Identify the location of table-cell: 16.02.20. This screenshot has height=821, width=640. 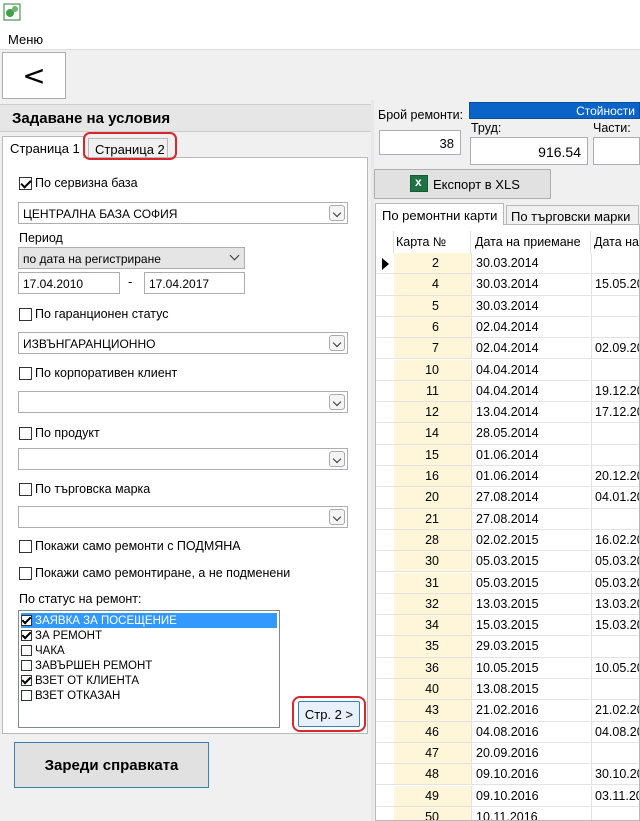
(615, 540).